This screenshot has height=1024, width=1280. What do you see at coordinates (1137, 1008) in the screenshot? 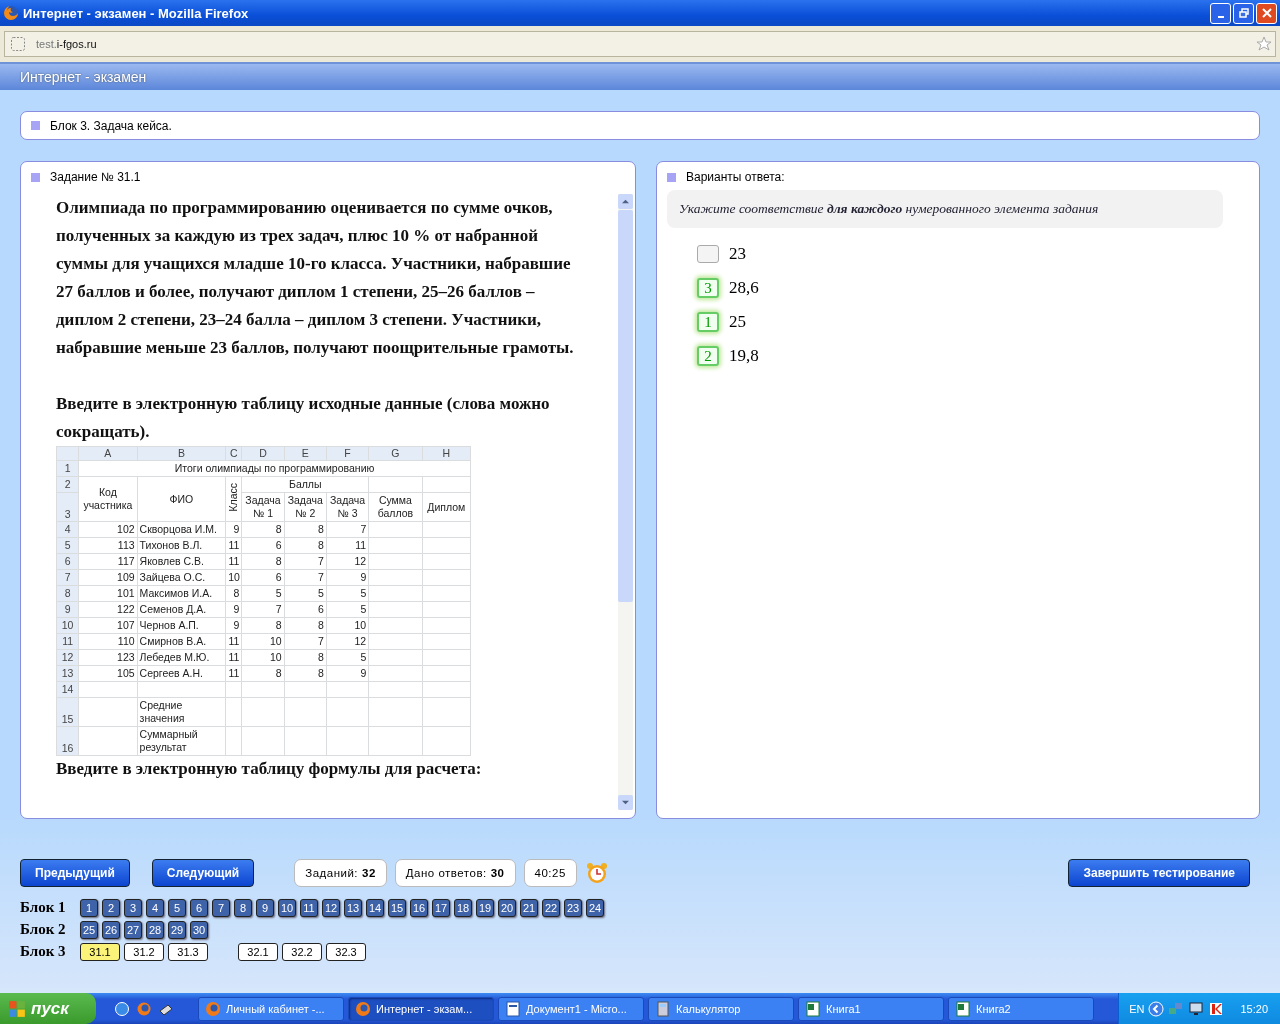
I see `language-indicator: EN` at bounding box center [1137, 1008].